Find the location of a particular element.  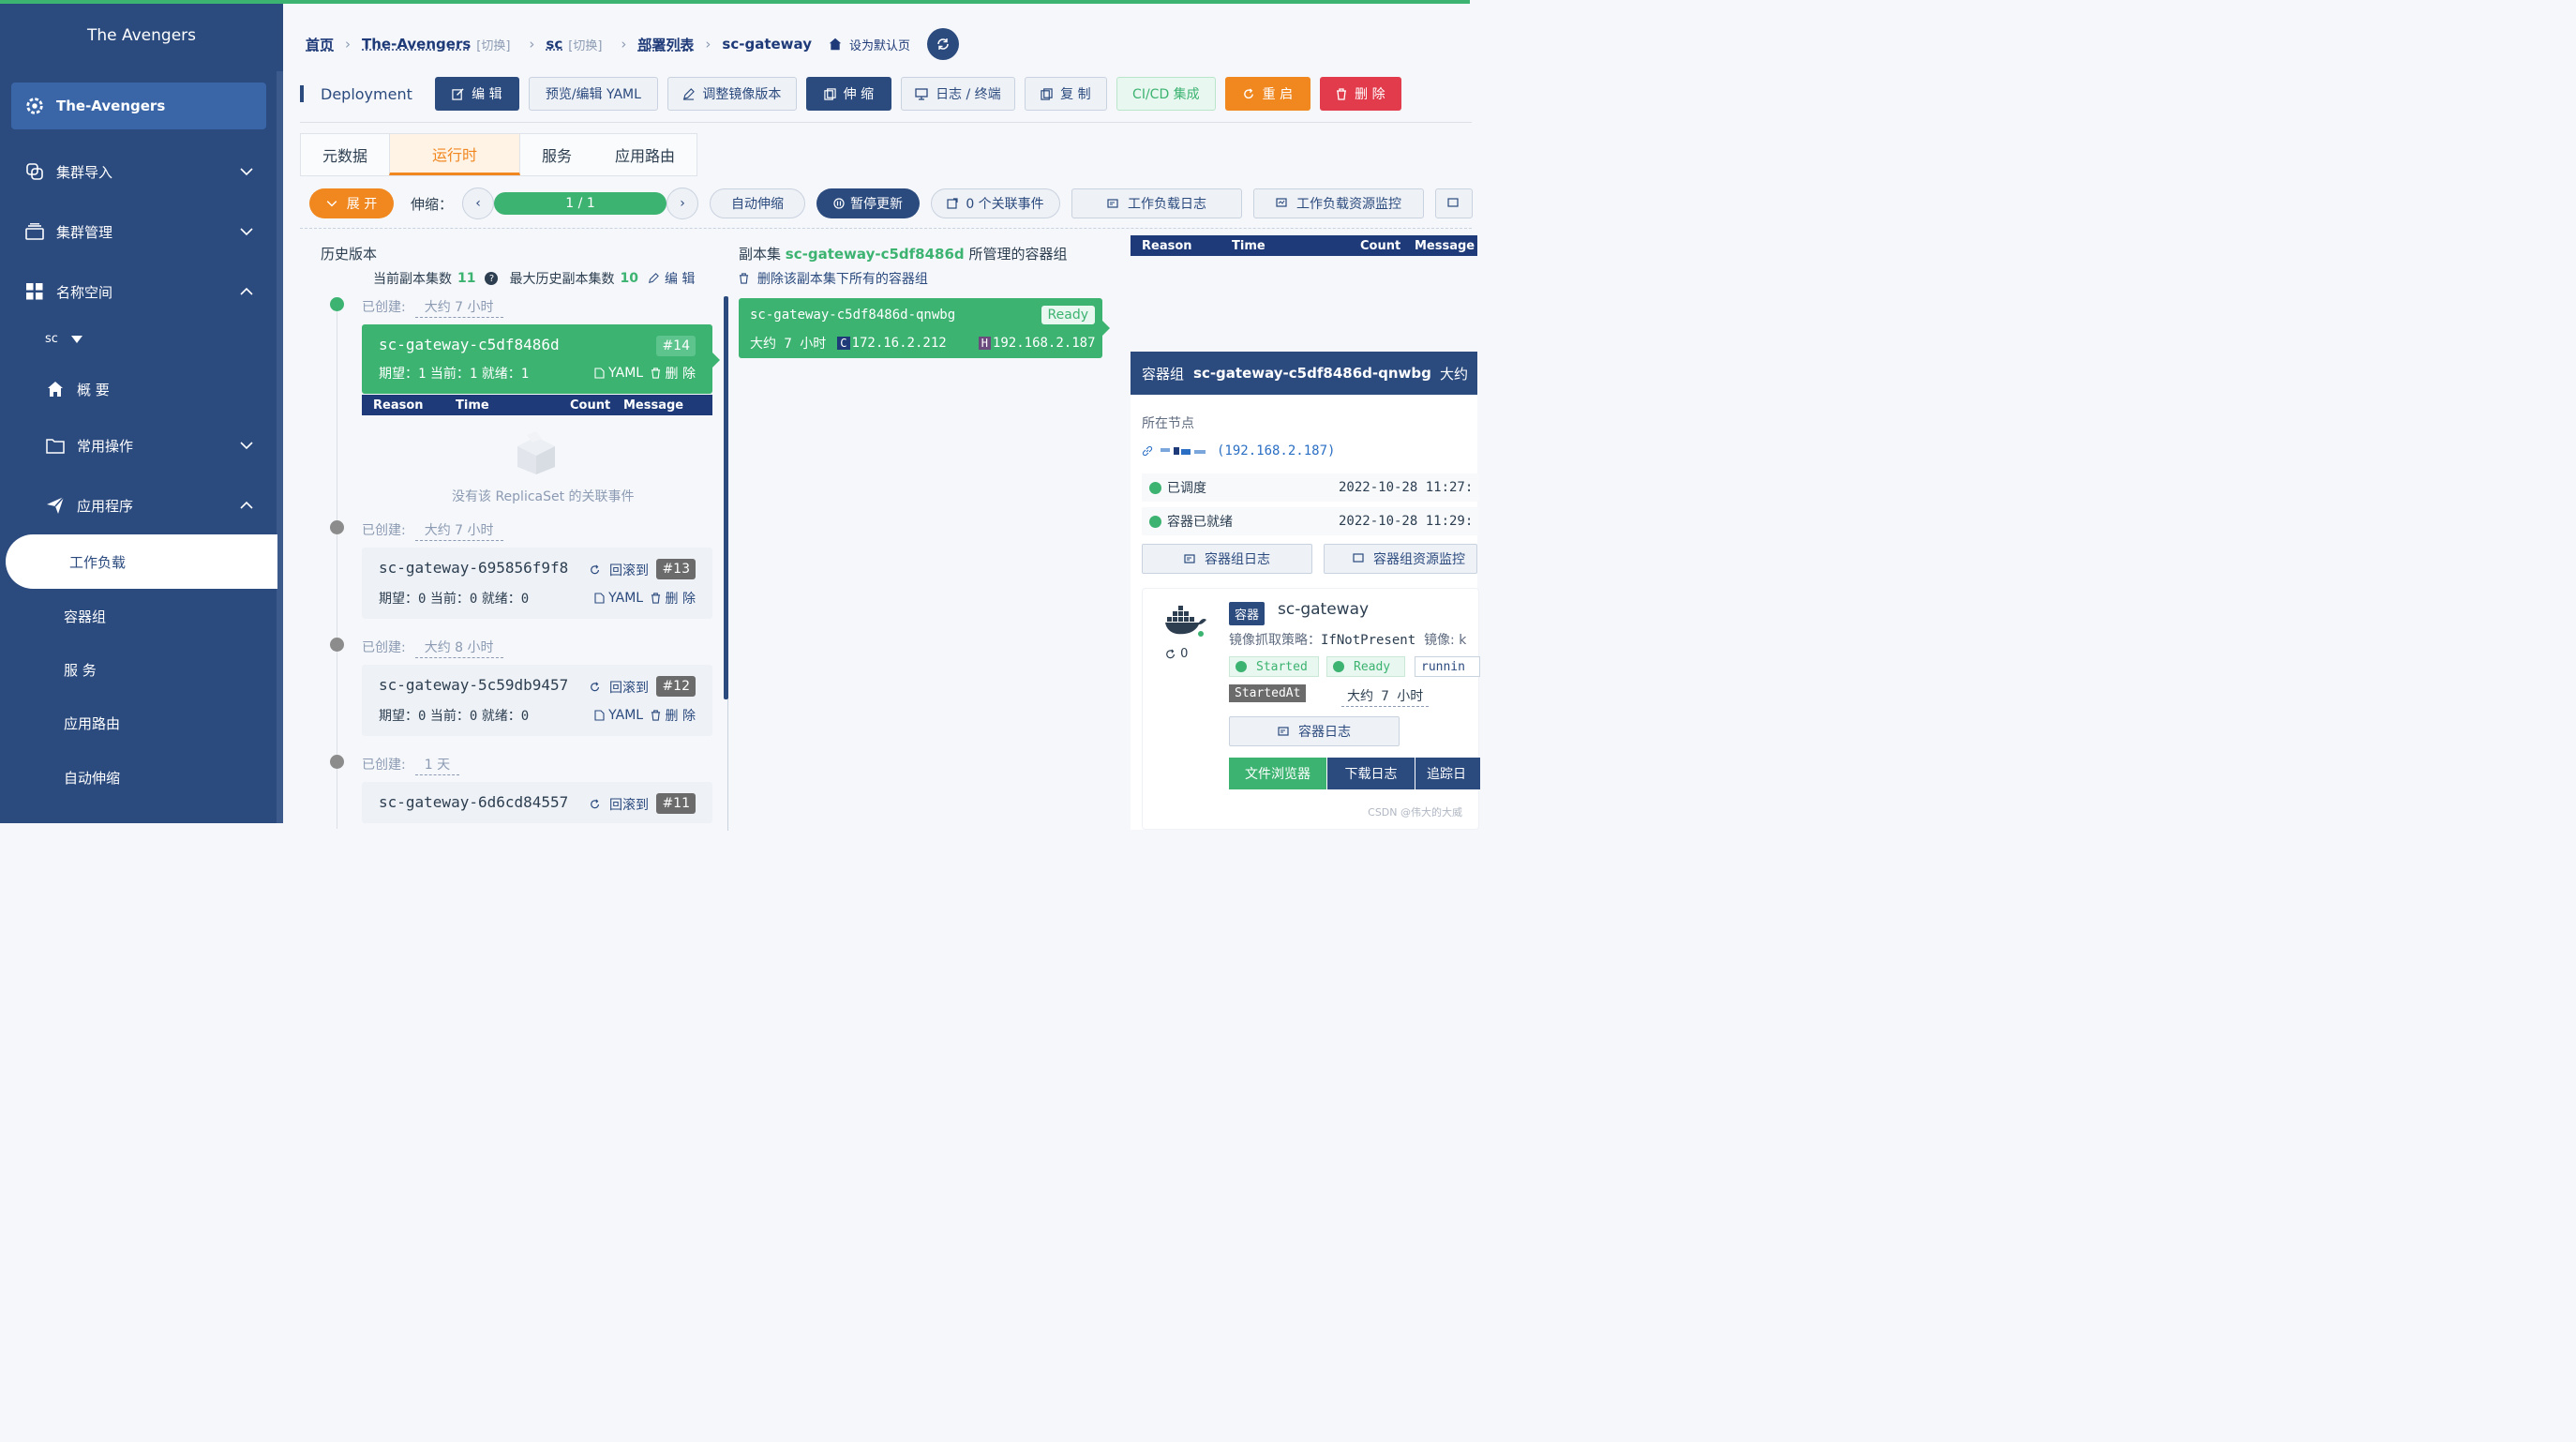

rollback-label: 回滚到 is located at coordinates (629, 570).